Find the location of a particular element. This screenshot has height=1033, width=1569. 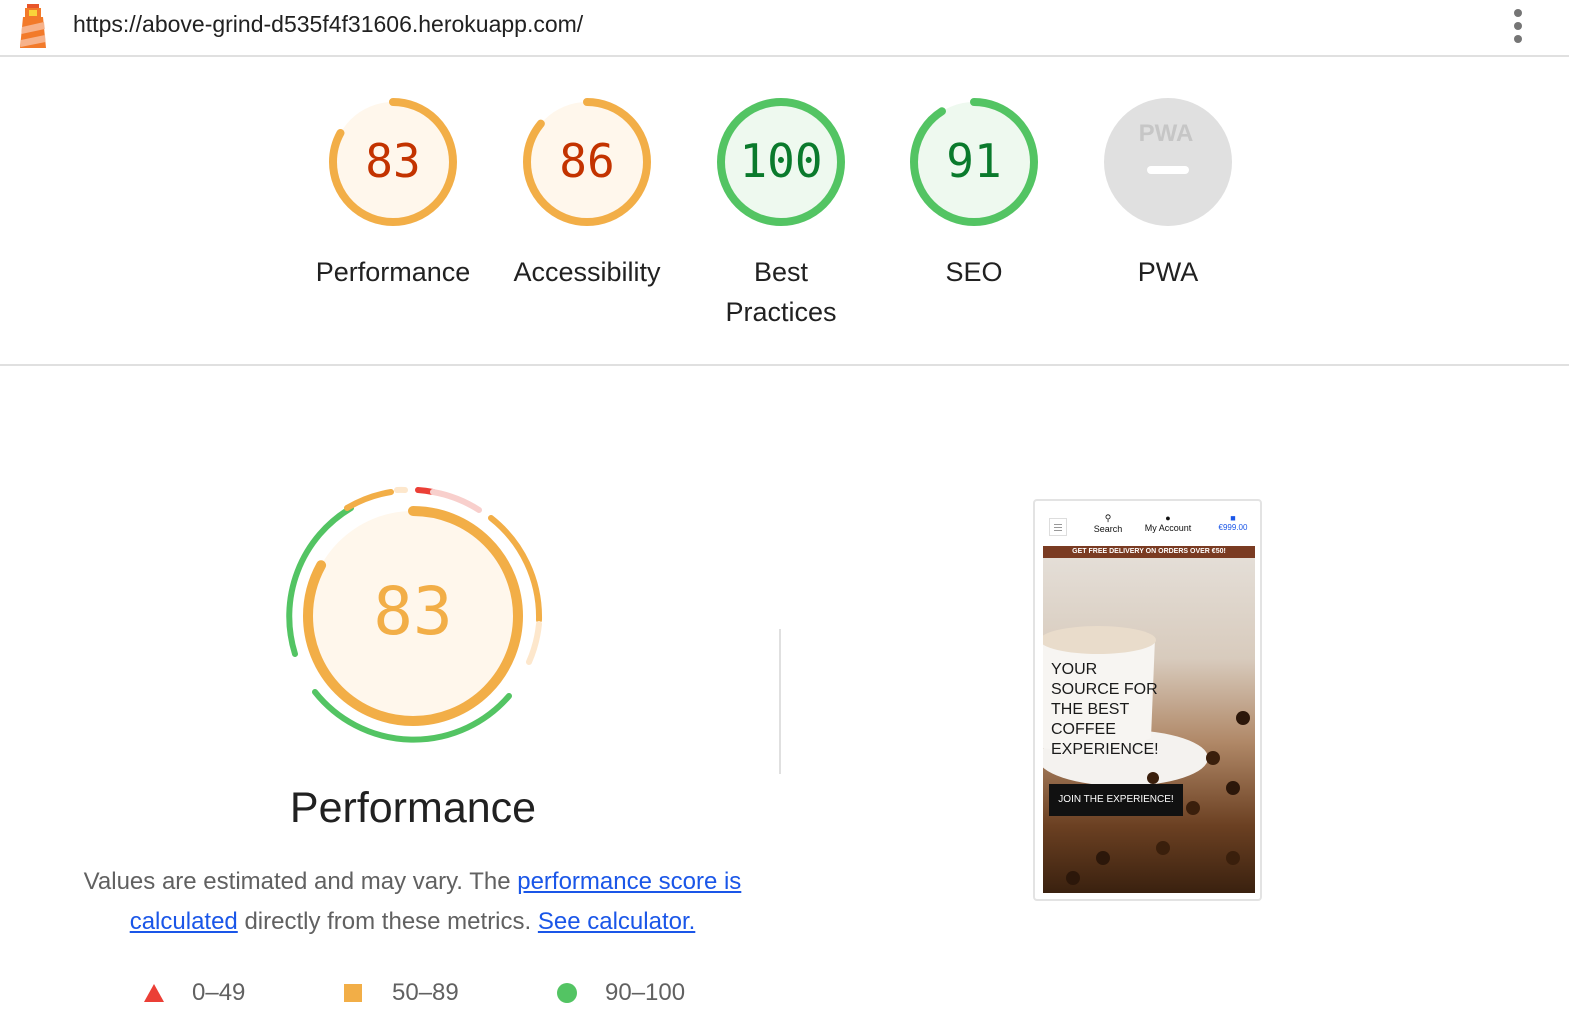

thumb-account: ● My Account is located at coordinates (1168, 523).